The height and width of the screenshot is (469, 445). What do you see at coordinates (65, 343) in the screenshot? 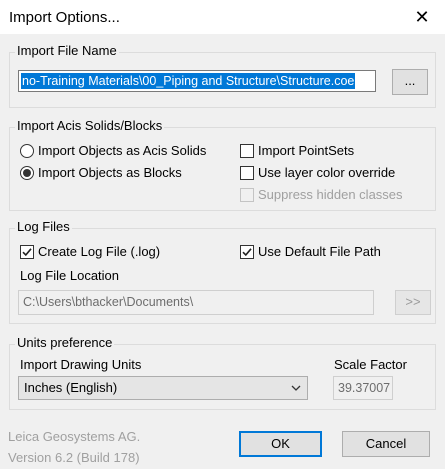
I see `units-group-label: Units preference` at bounding box center [65, 343].